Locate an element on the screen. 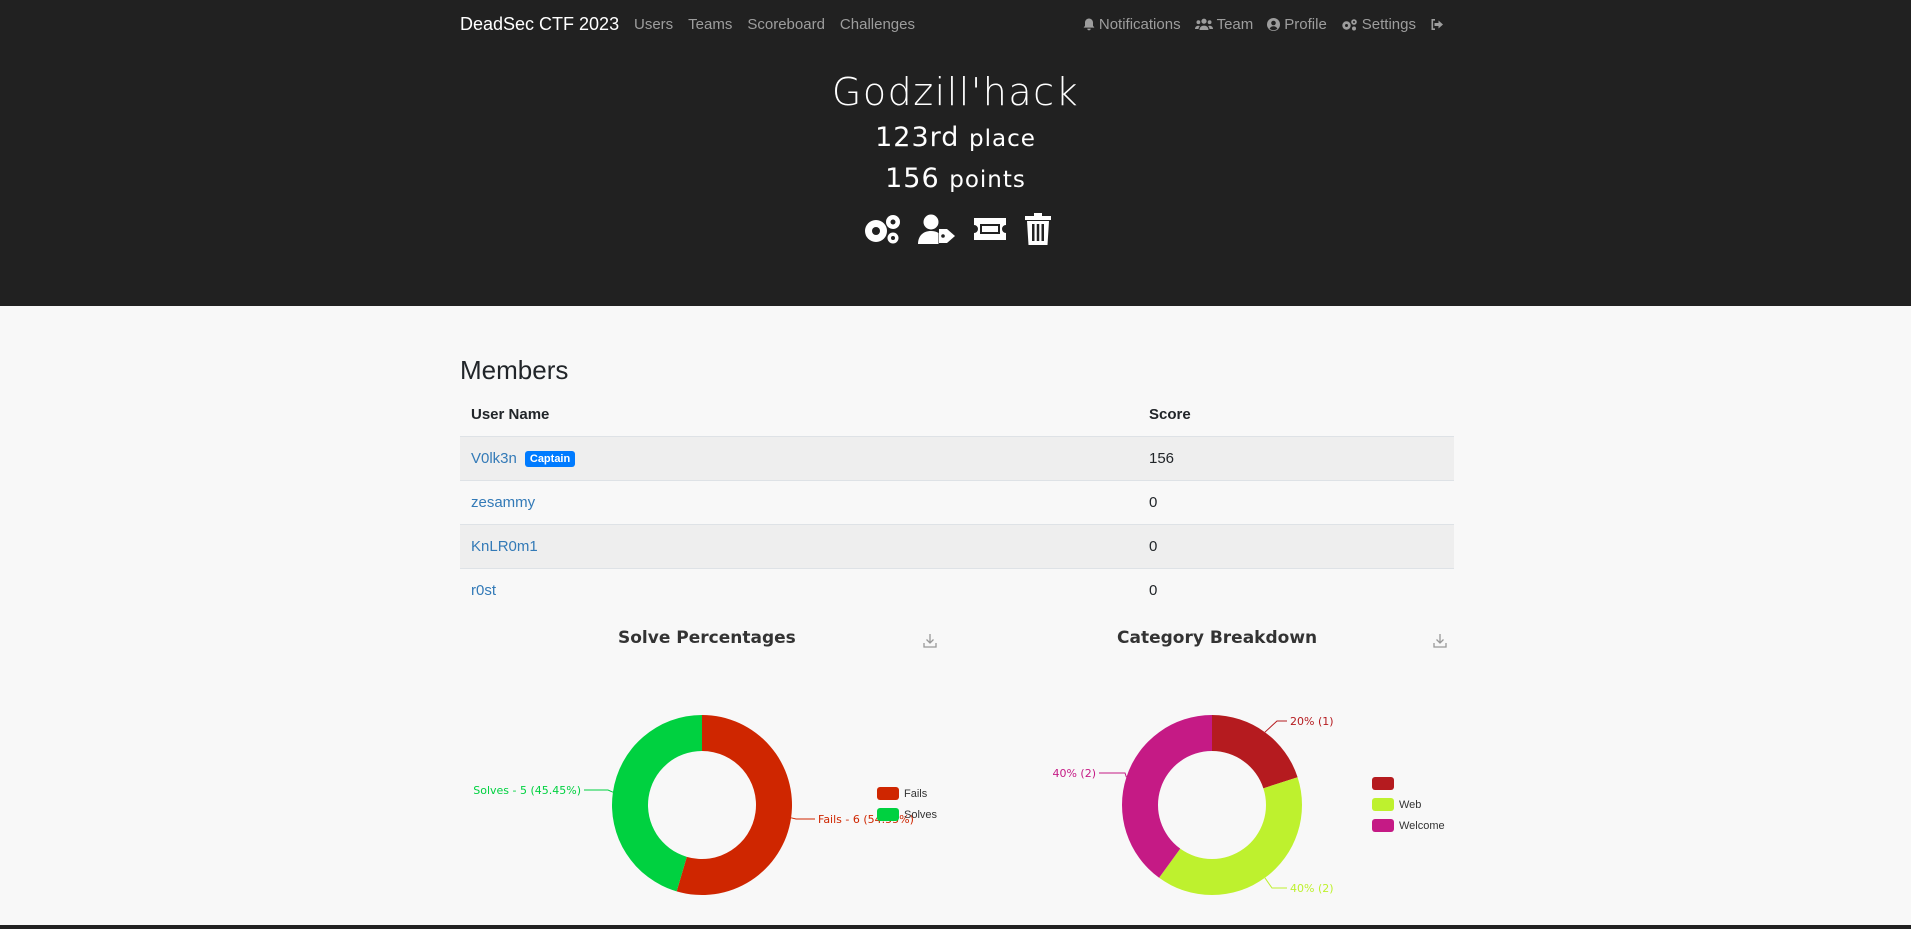 Image resolution: width=1911 pixels, height=929 pixels. team-points: 156 points is located at coordinates (955, 178).